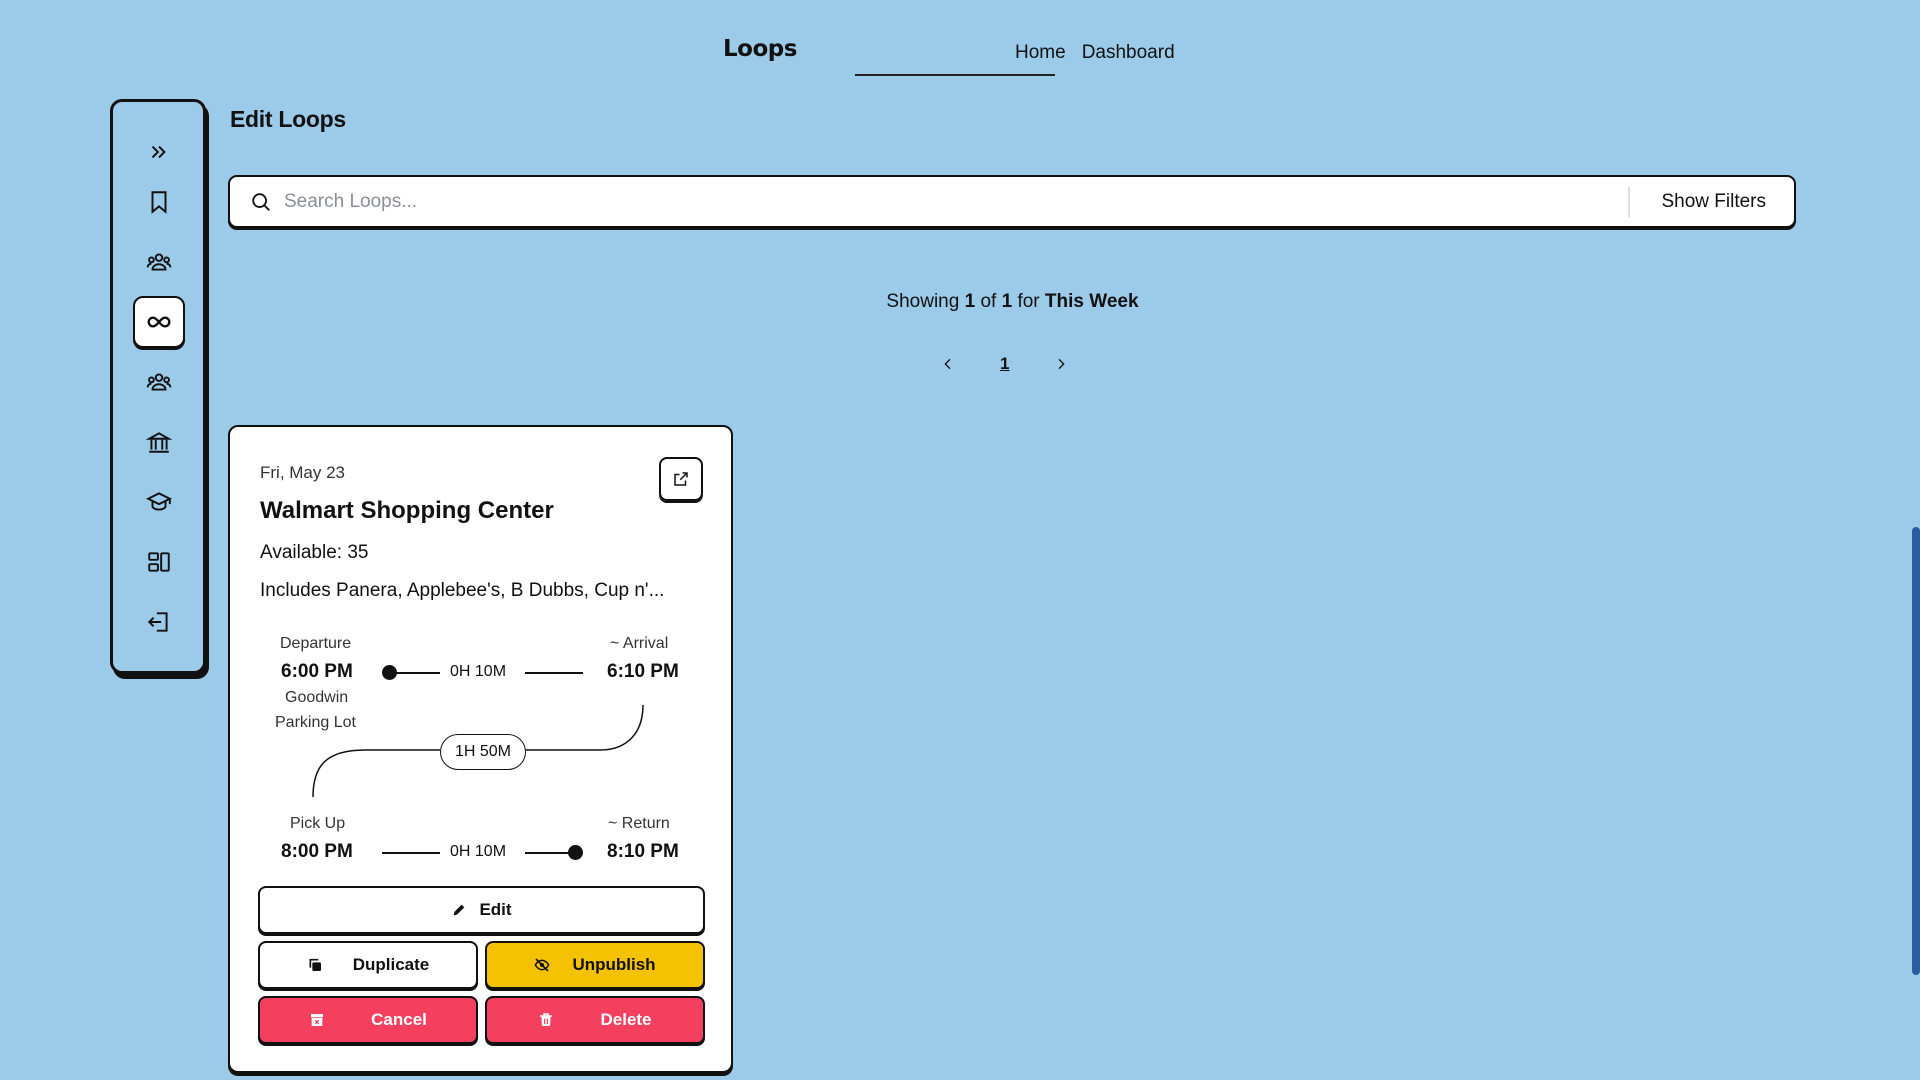 The image size is (1920, 1080). What do you see at coordinates (318, 823) in the screenshot?
I see `pickup-label: Pick Up` at bounding box center [318, 823].